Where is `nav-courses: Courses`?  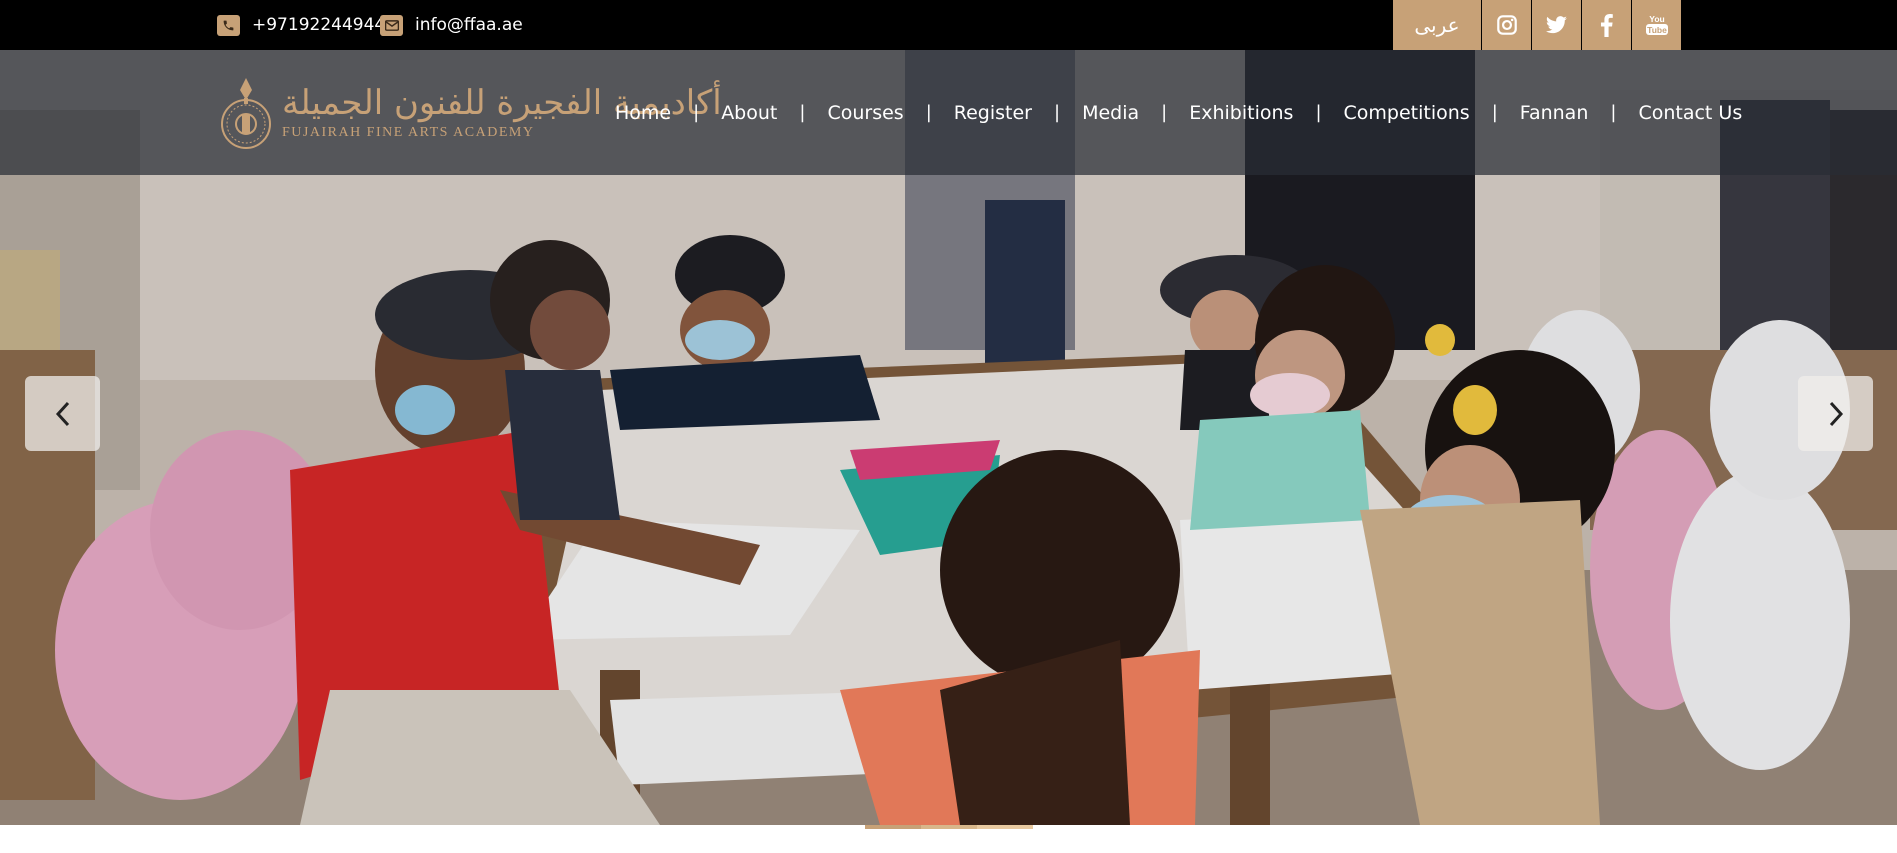 nav-courses: Courses is located at coordinates (865, 113).